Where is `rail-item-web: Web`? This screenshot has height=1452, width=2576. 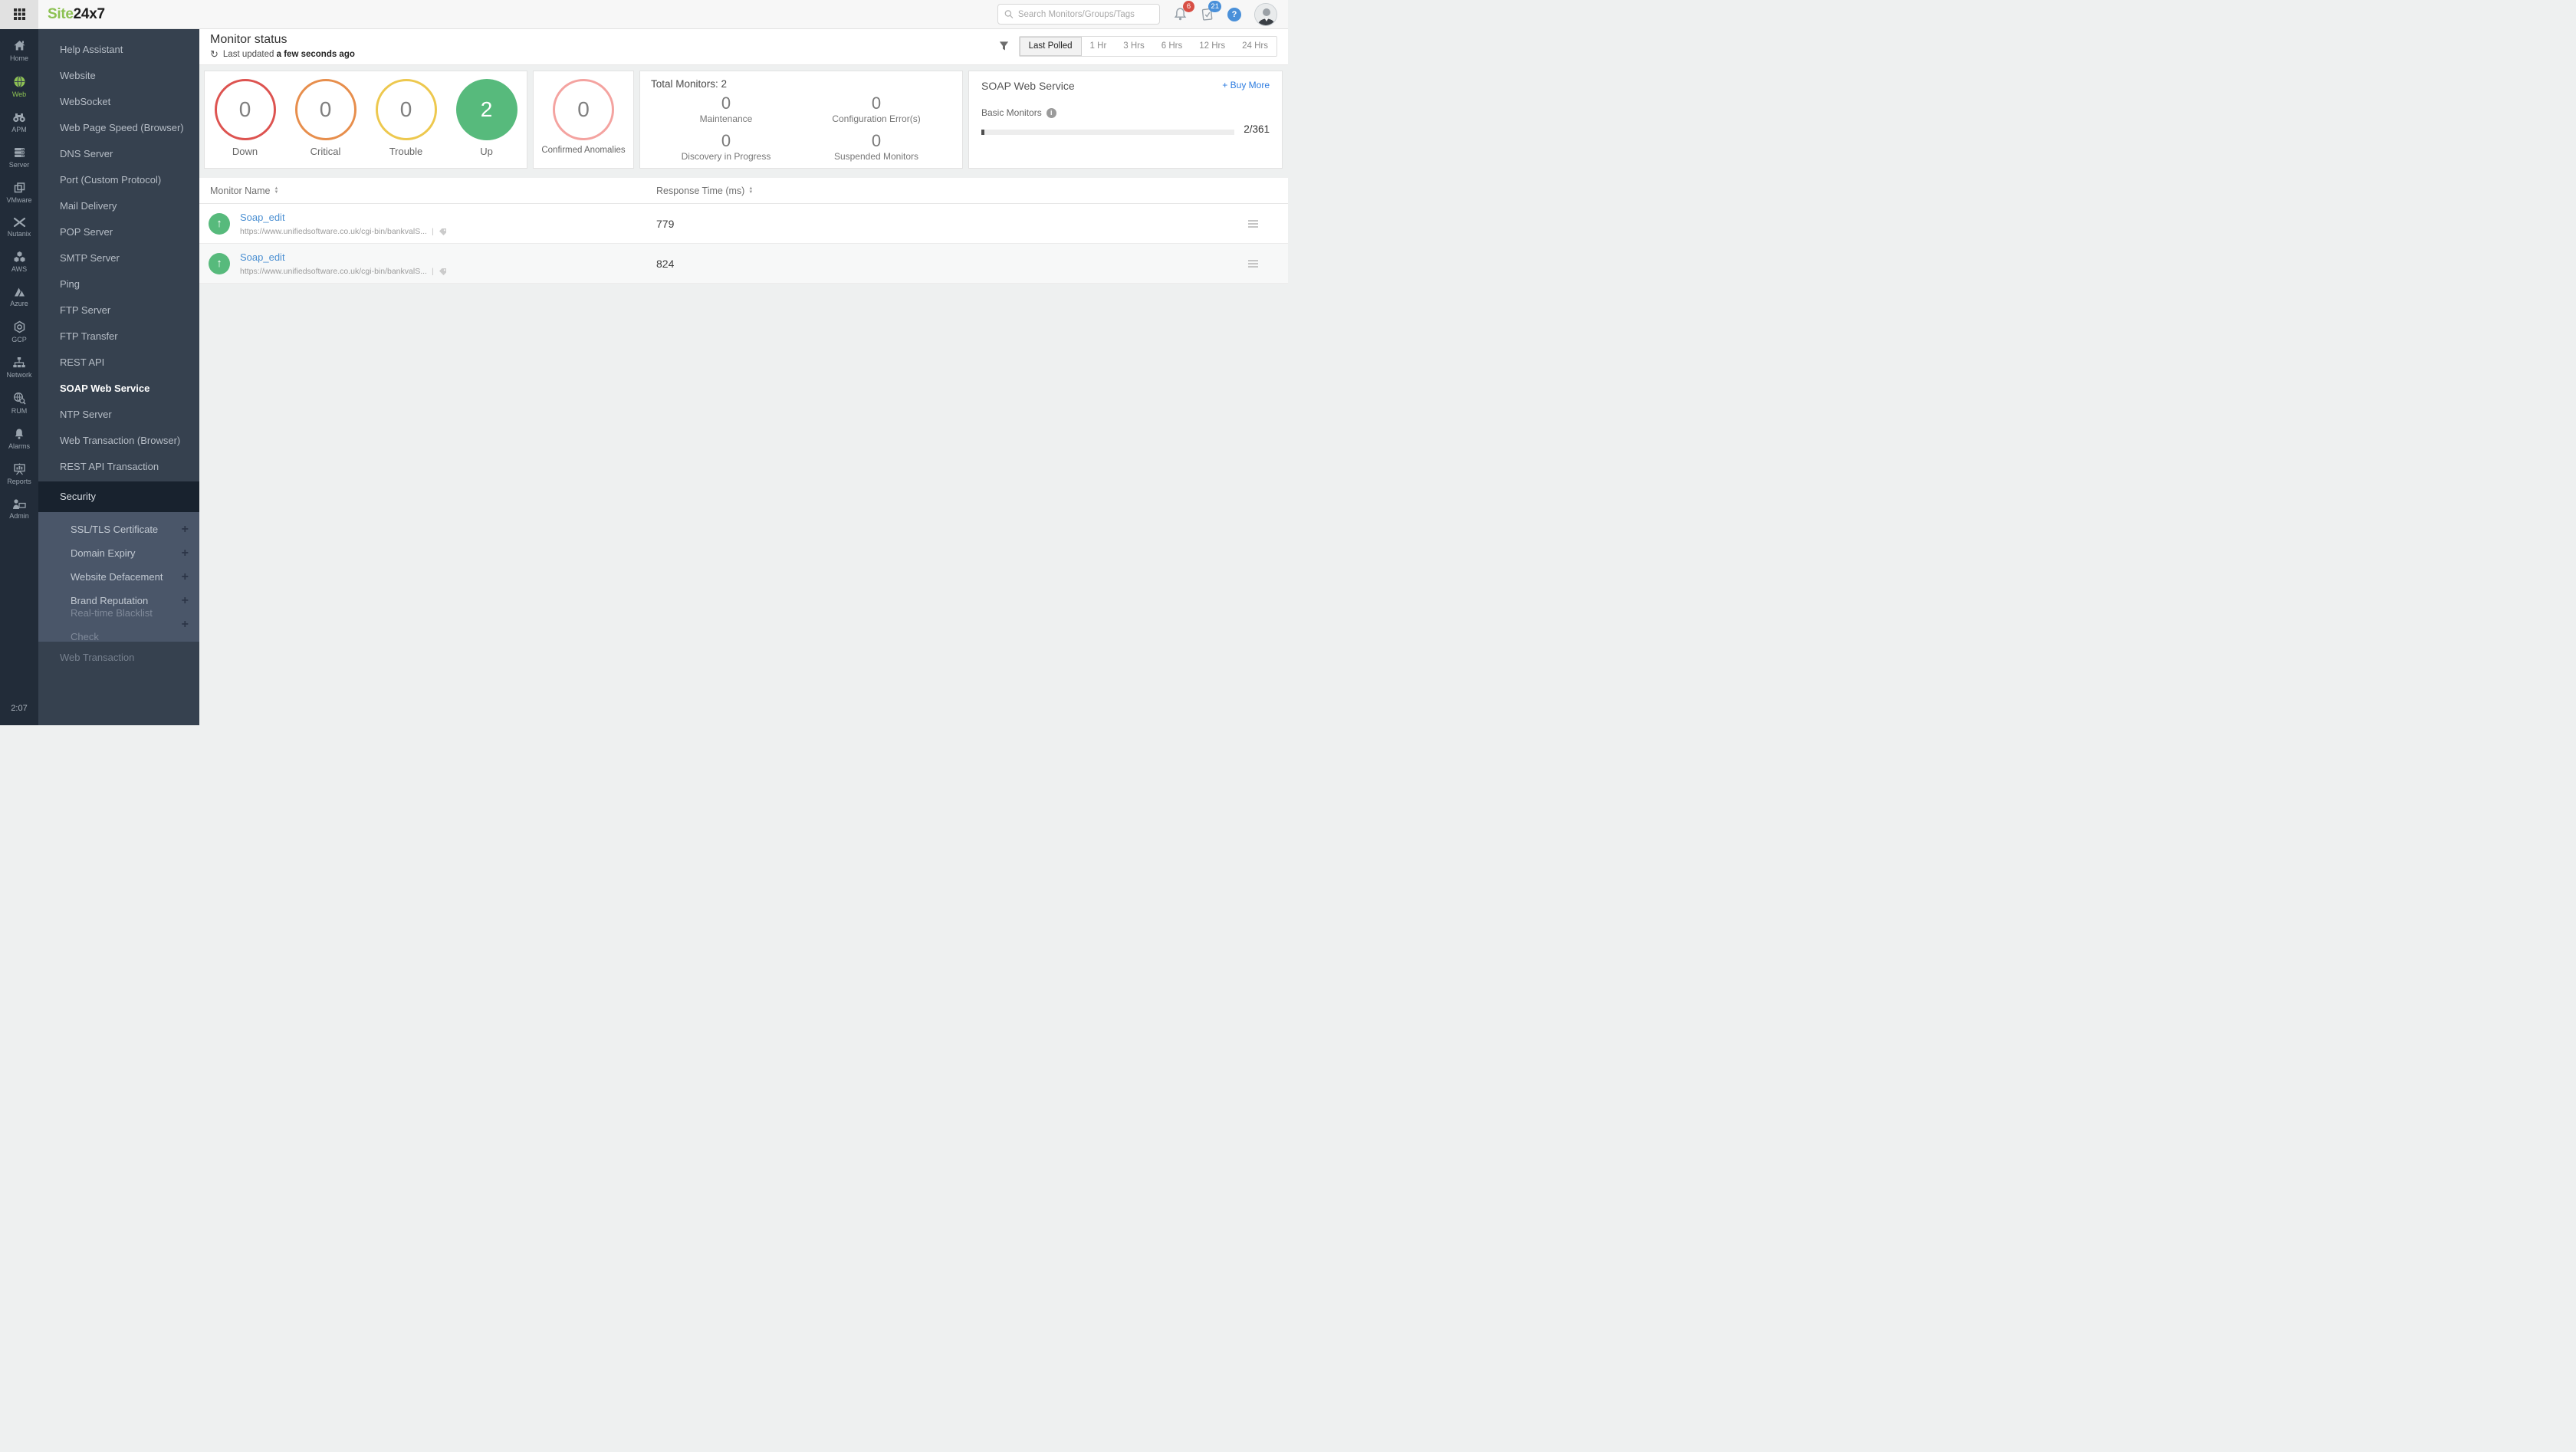 rail-item-web: Web is located at coordinates (19, 86).